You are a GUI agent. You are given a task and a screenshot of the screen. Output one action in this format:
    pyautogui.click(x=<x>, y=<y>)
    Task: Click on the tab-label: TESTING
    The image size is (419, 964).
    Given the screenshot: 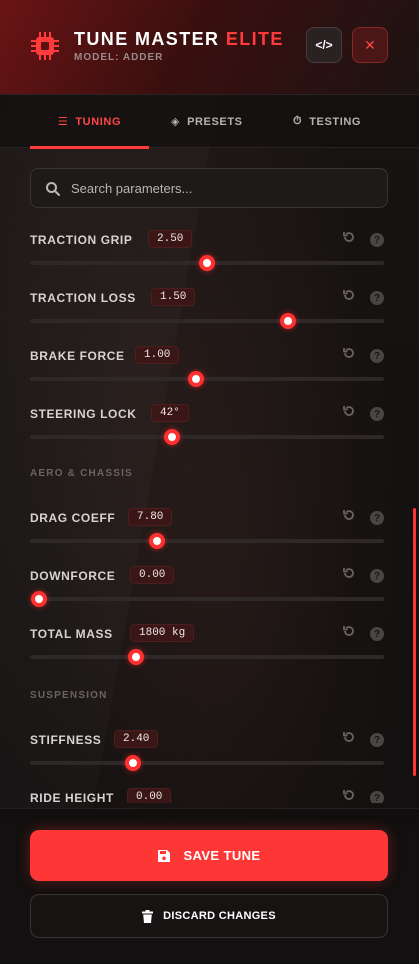 What is the action you would take?
    pyautogui.click(x=335, y=121)
    